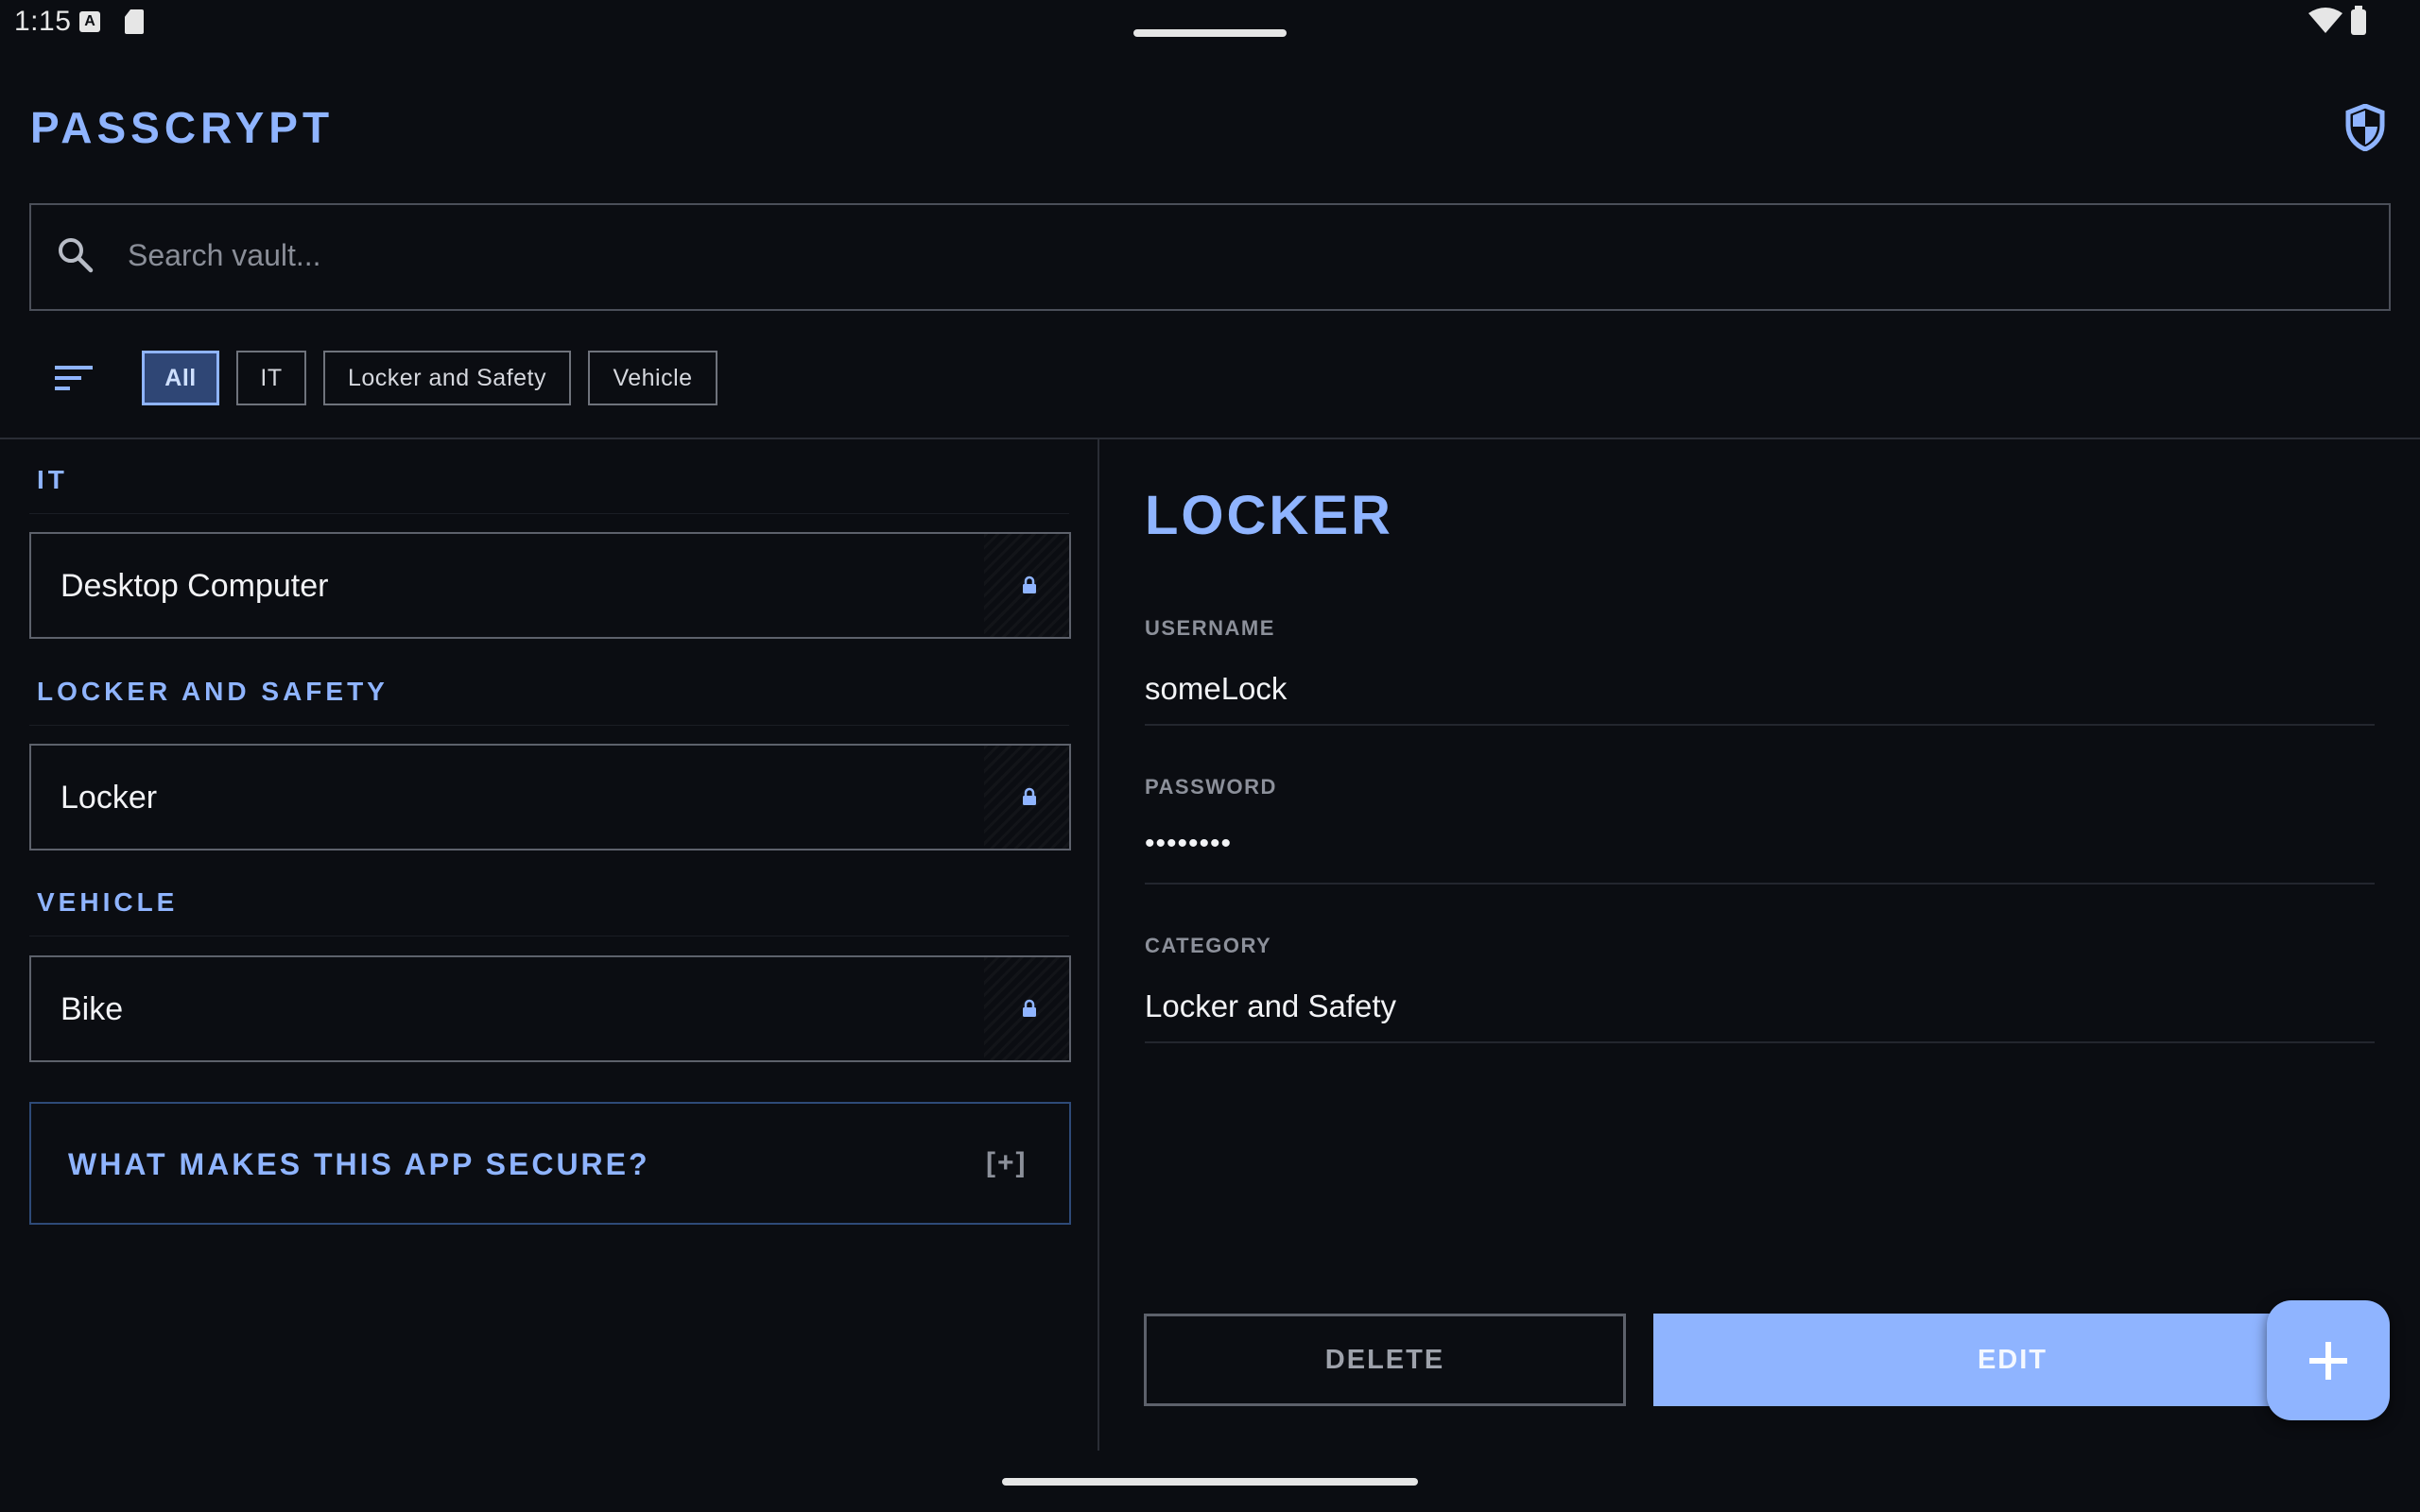  Describe the element at coordinates (1215, 255) in the screenshot. I see `search-input` at that location.